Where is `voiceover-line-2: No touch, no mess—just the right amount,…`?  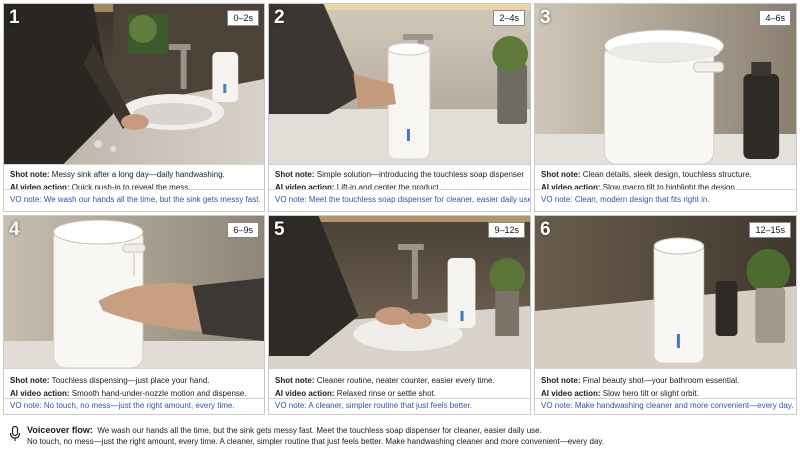
voiceover-line-2: No touch, no mess—just the right amount,… is located at coordinates (316, 441).